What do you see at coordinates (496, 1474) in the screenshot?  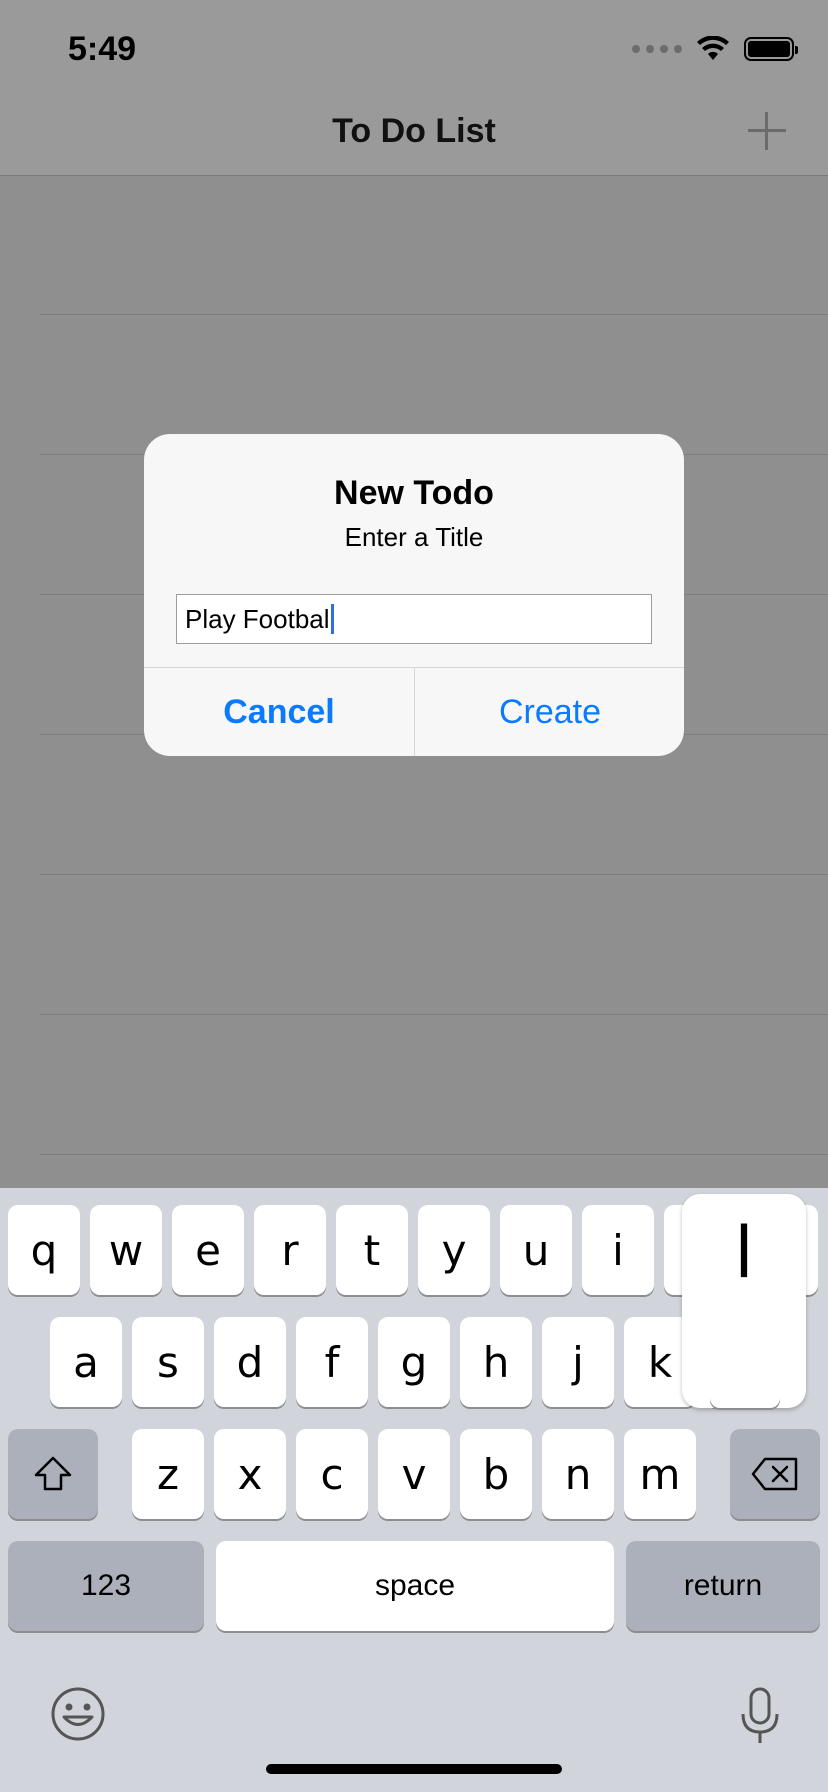 I see `key-b: b` at bounding box center [496, 1474].